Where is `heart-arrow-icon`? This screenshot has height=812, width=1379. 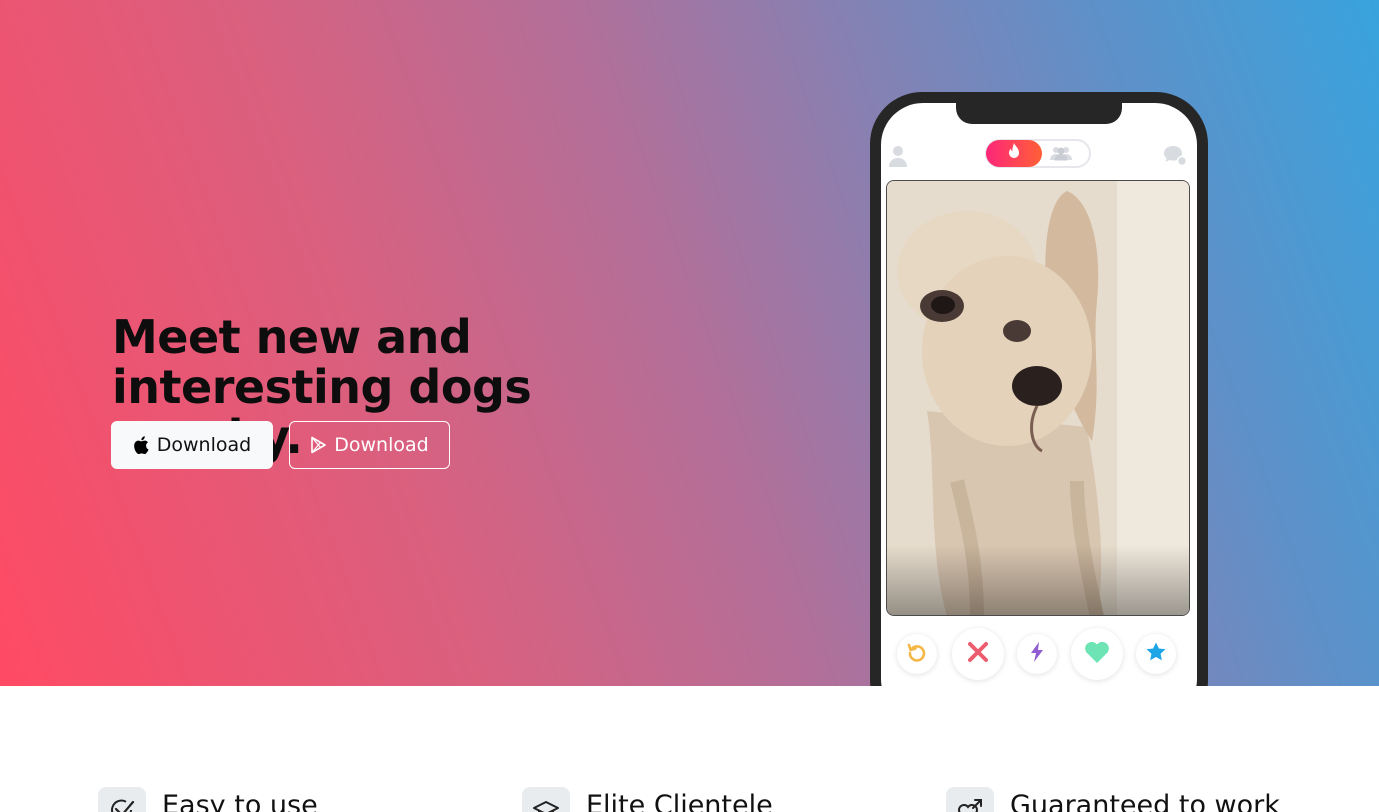 heart-arrow-icon is located at coordinates (970, 799).